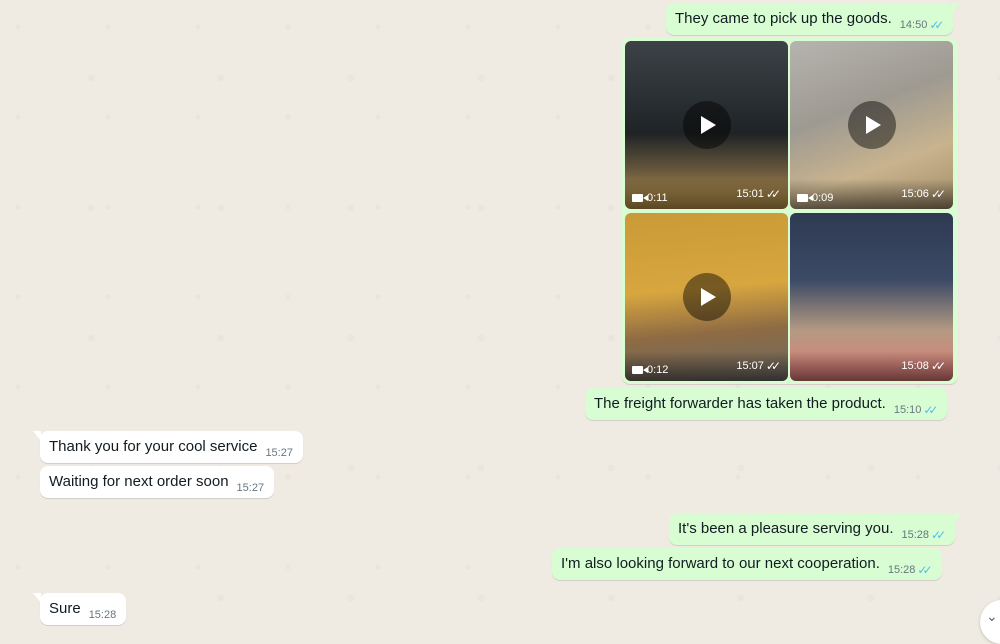 This screenshot has height=644, width=1000. Describe the element at coordinates (992, 616) in the screenshot. I see `chevron-down-icon: ⌄` at that location.